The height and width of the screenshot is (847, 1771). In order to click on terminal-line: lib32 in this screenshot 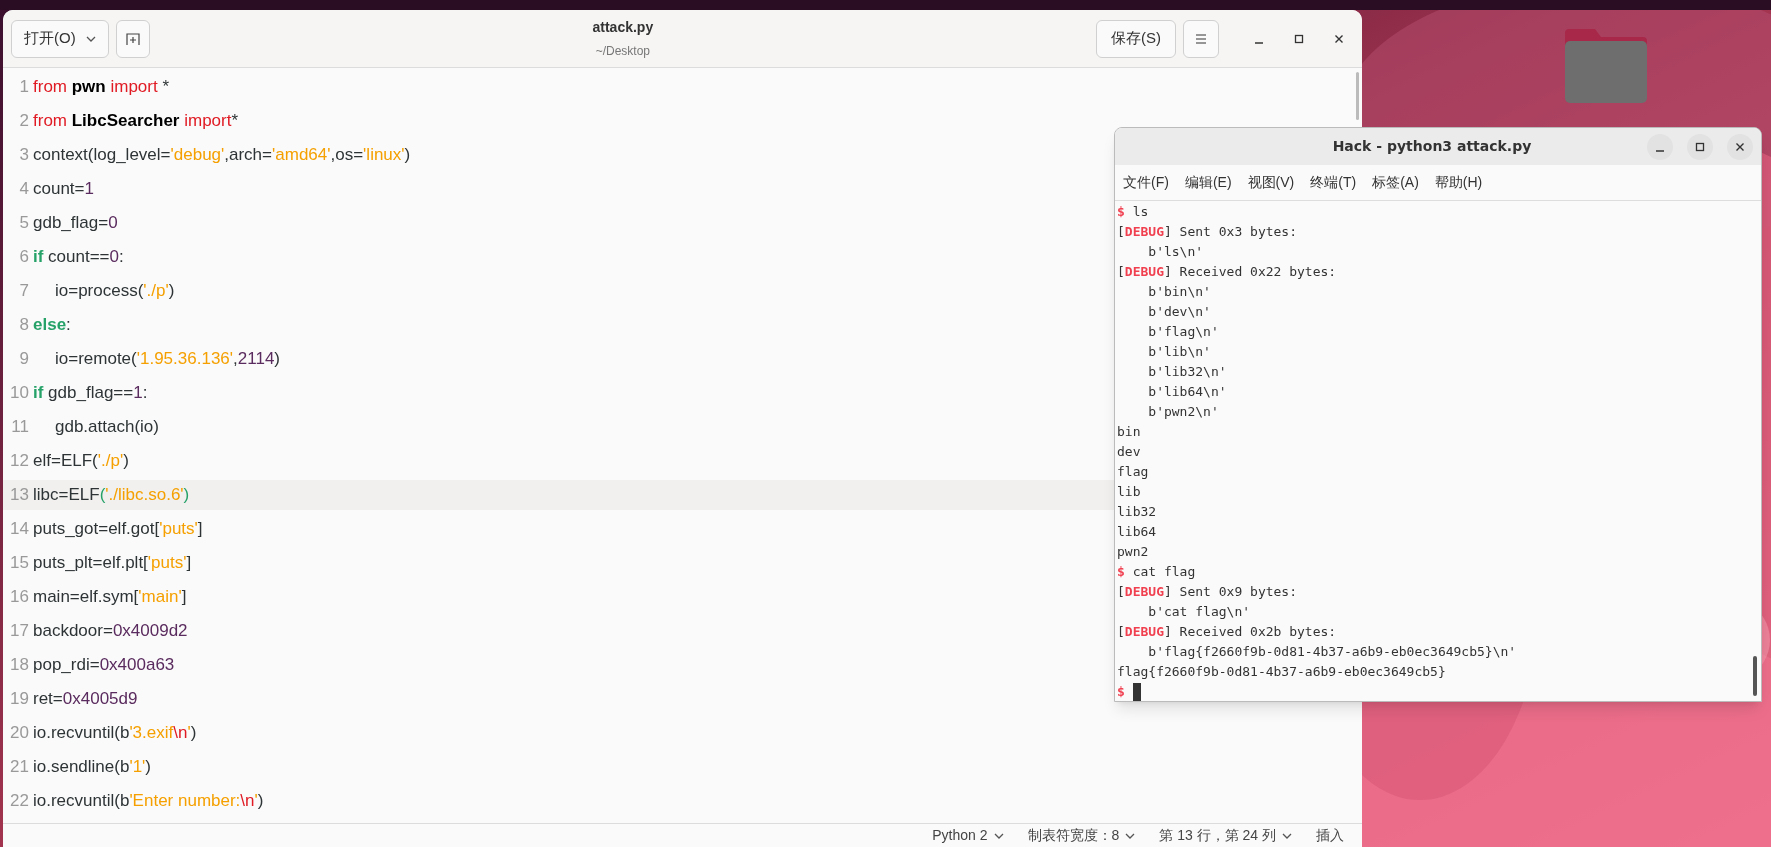, I will do `click(1137, 512)`.